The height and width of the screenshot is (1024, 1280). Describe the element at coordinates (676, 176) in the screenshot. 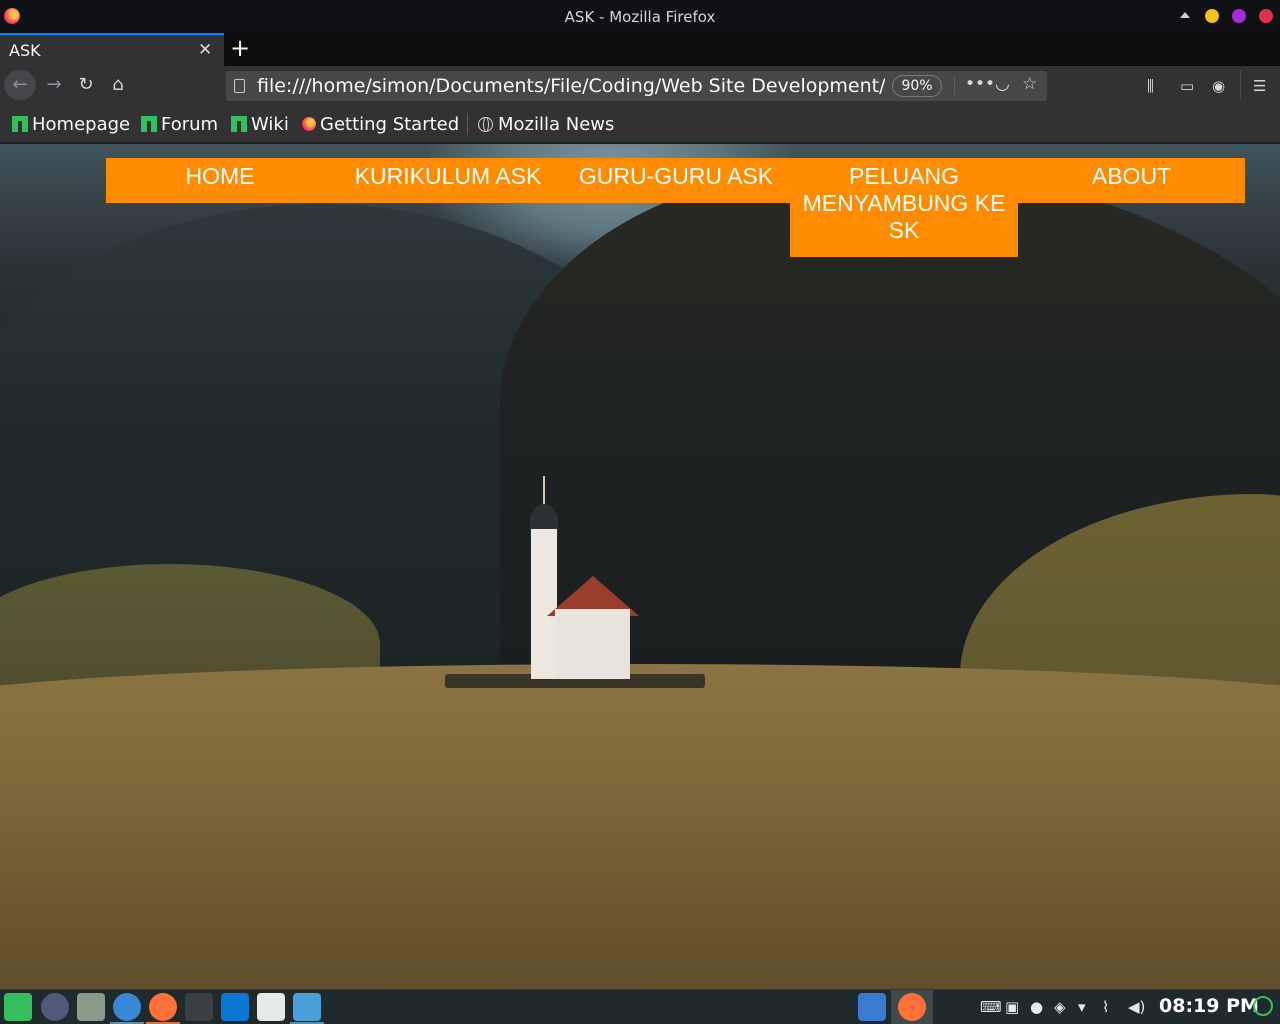

I see `nav-guru-guru-ask: GURU-GURU ASK` at that location.